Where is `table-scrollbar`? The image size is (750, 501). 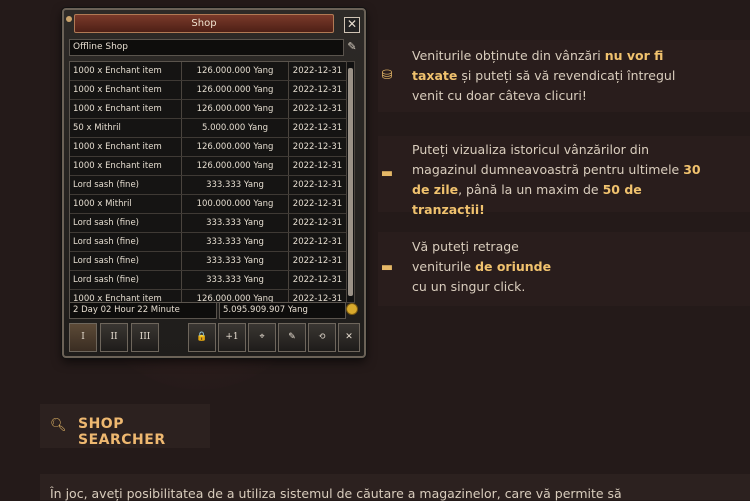 table-scrollbar is located at coordinates (350, 182).